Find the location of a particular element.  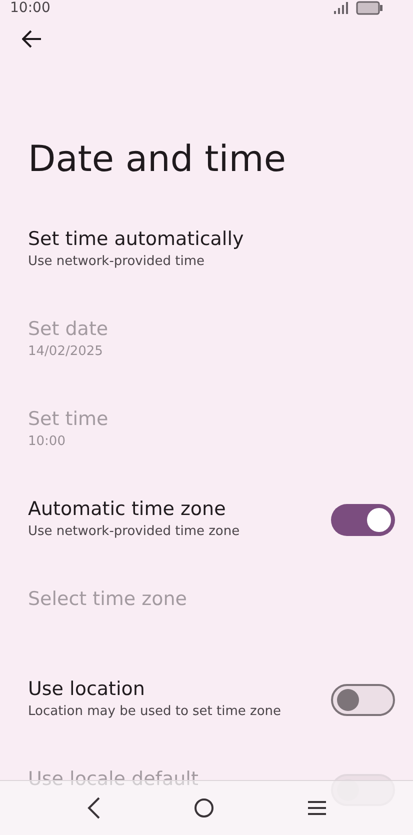

setting-title: Set time automatically is located at coordinates (136, 239).